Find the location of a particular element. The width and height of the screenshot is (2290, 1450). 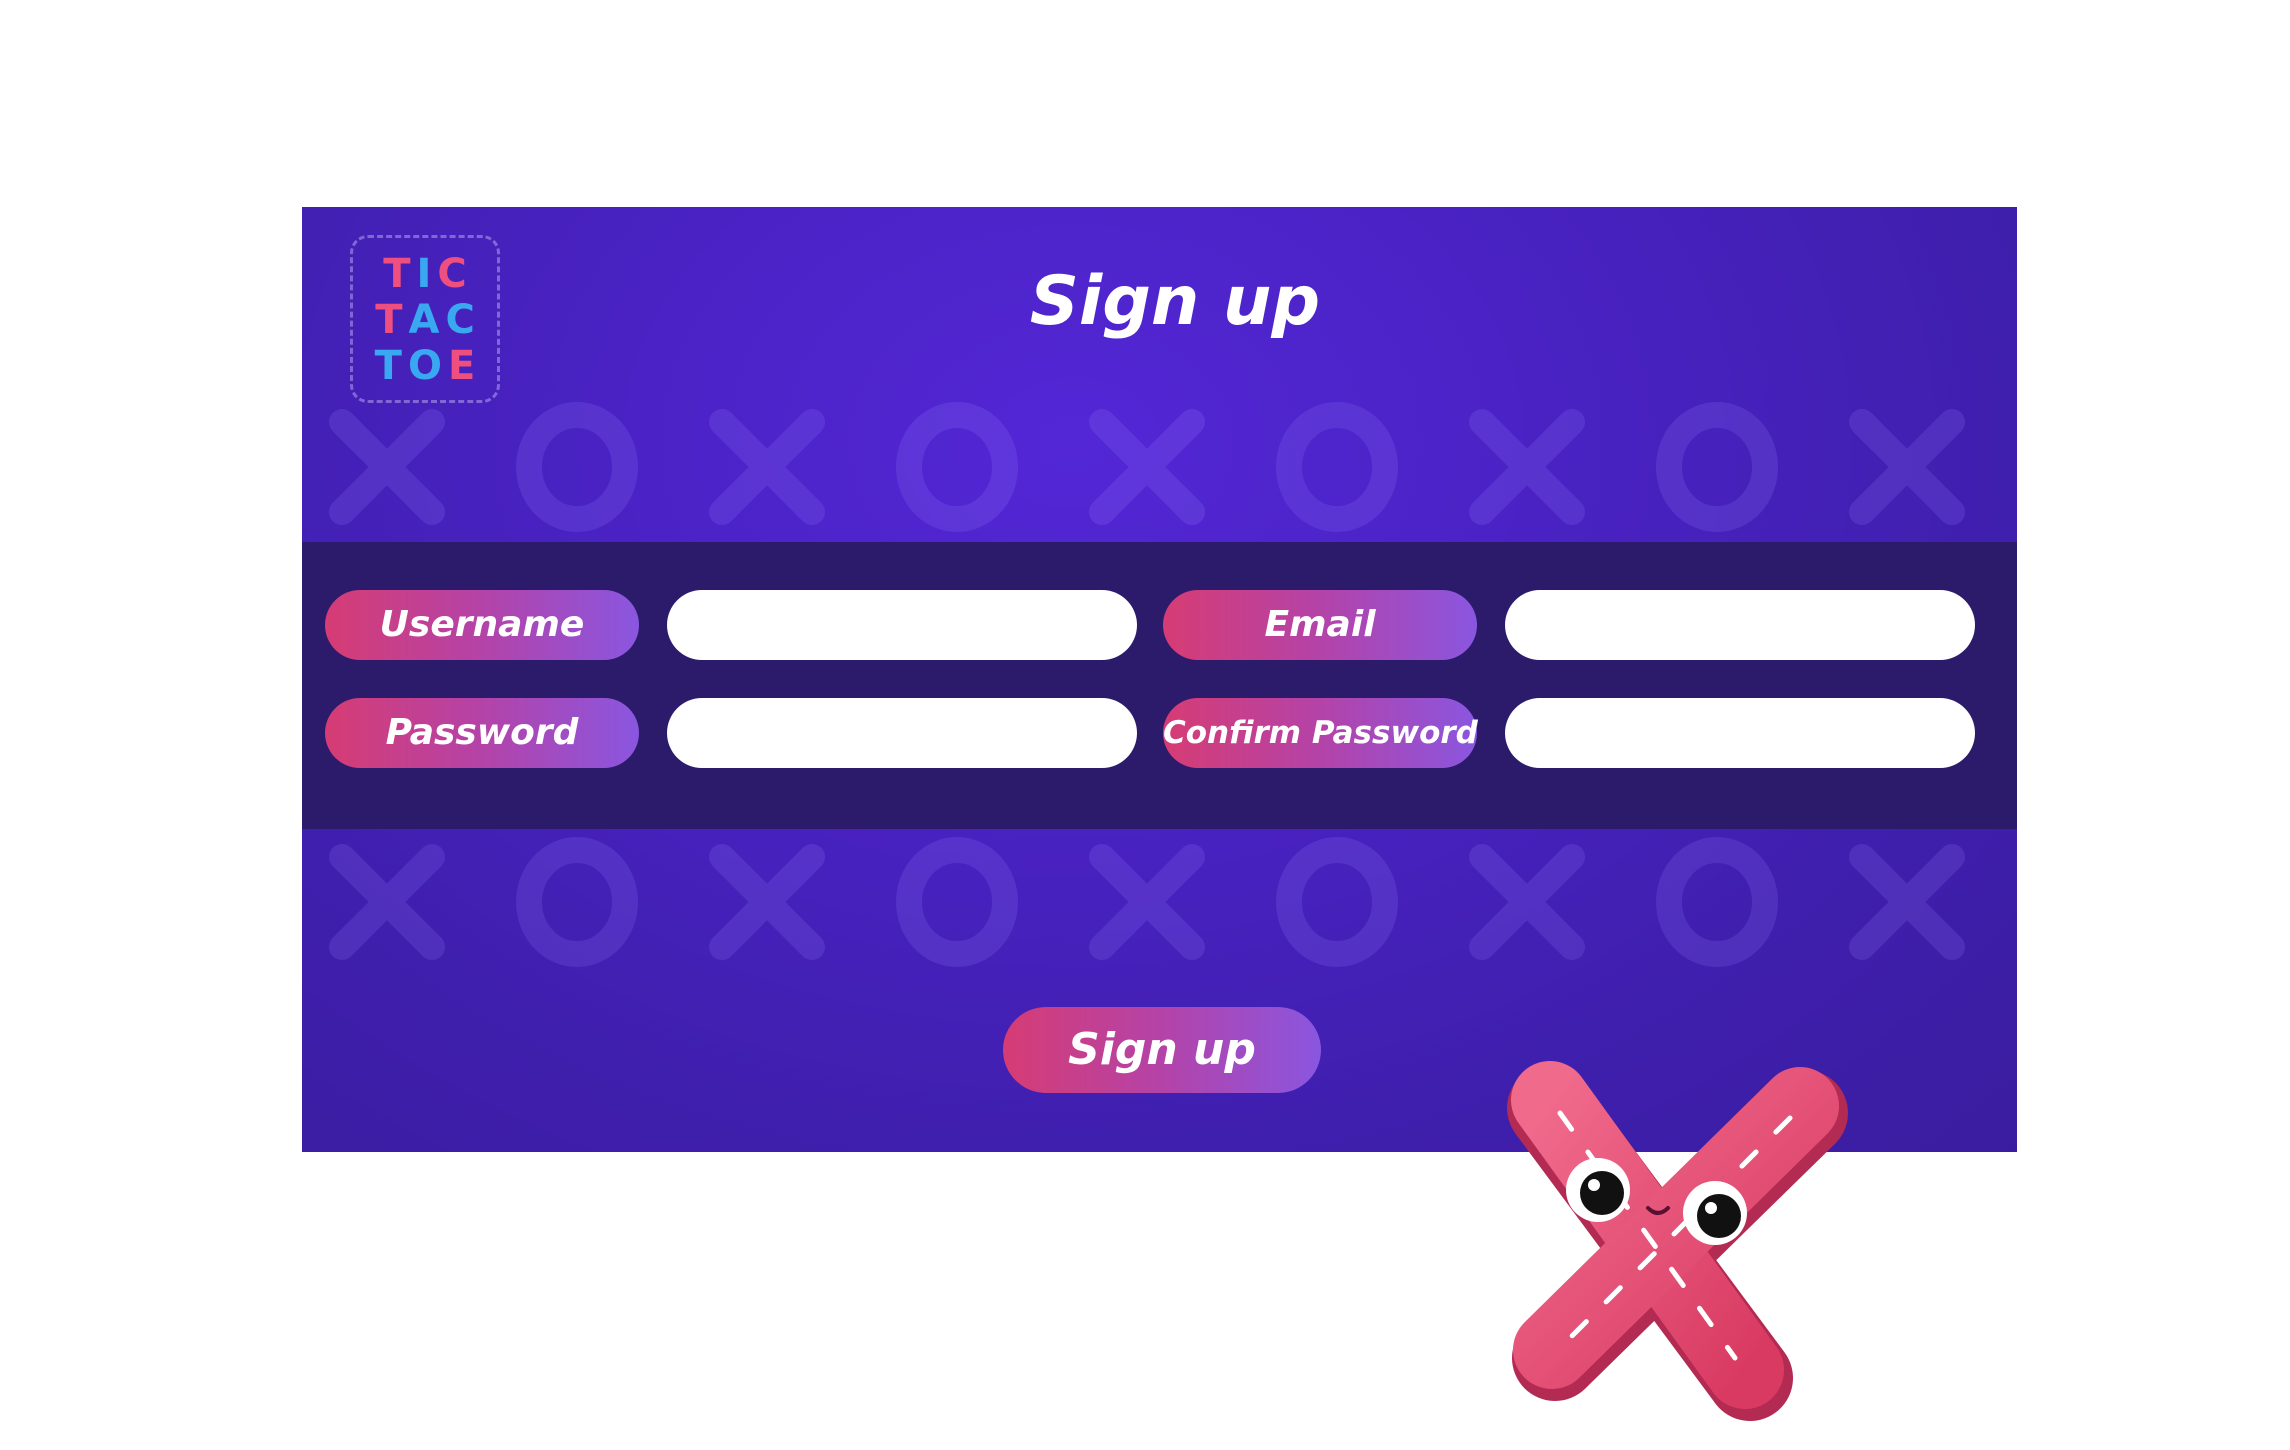

logo-letter: A is located at coordinates (427, 320).